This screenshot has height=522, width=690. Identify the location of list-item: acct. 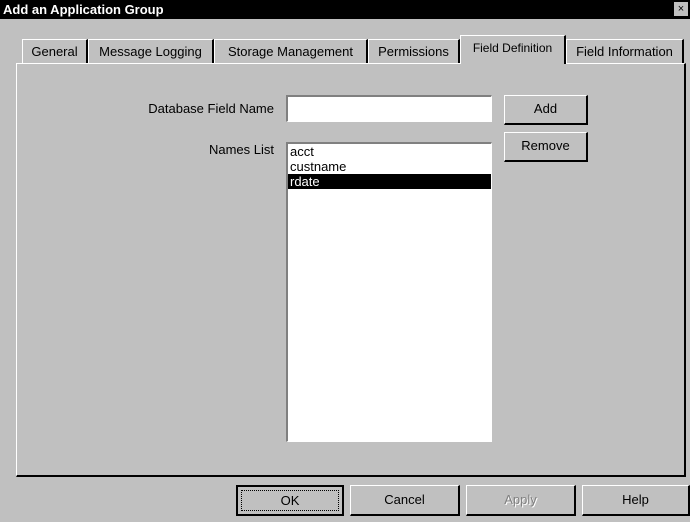
(389, 151).